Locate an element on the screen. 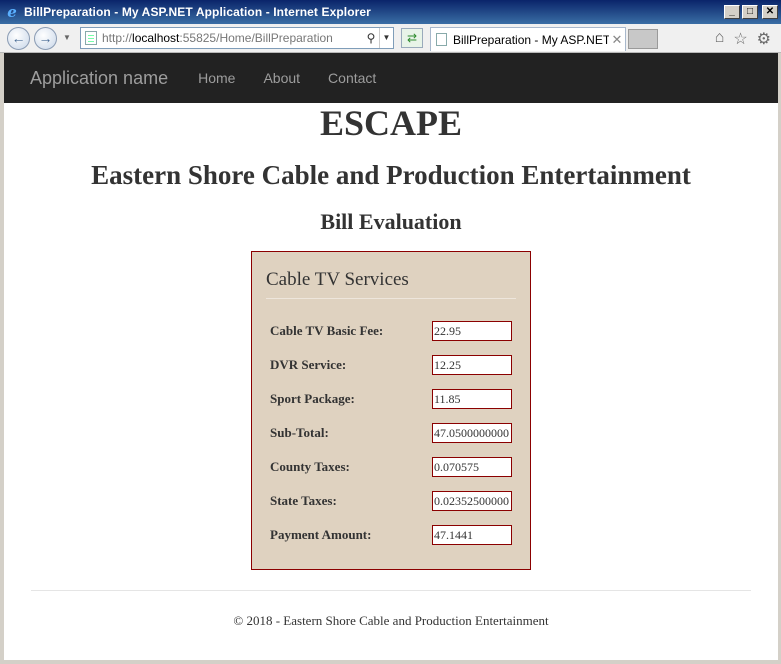 This screenshot has height=664, width=781. search-icon: ⚲ is located at coordinates (371, 38).